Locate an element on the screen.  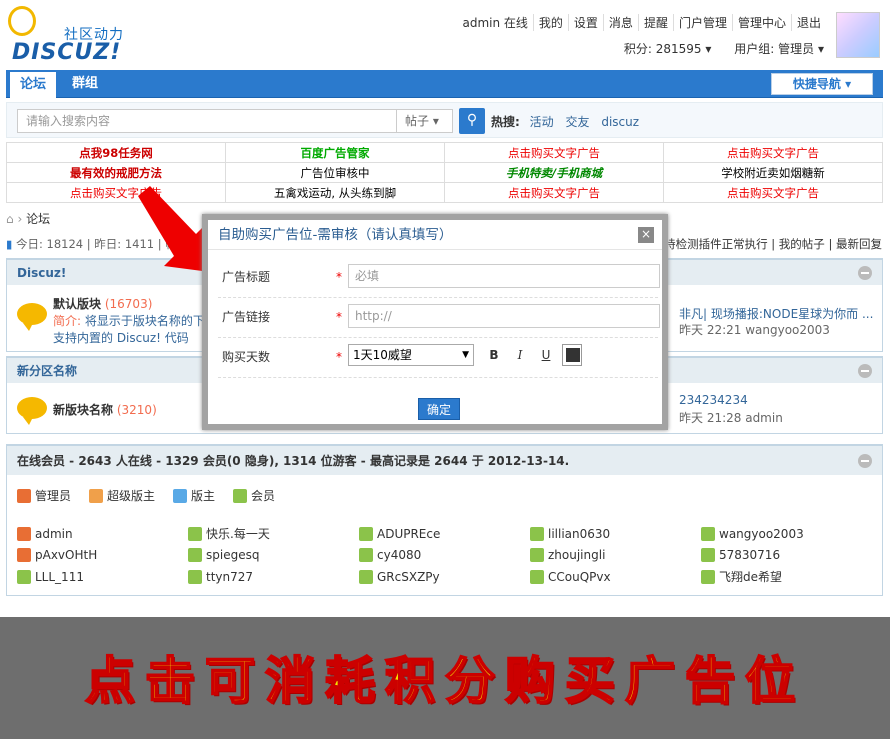
ad-link-input: http:// is located at coordinates (504, 316).